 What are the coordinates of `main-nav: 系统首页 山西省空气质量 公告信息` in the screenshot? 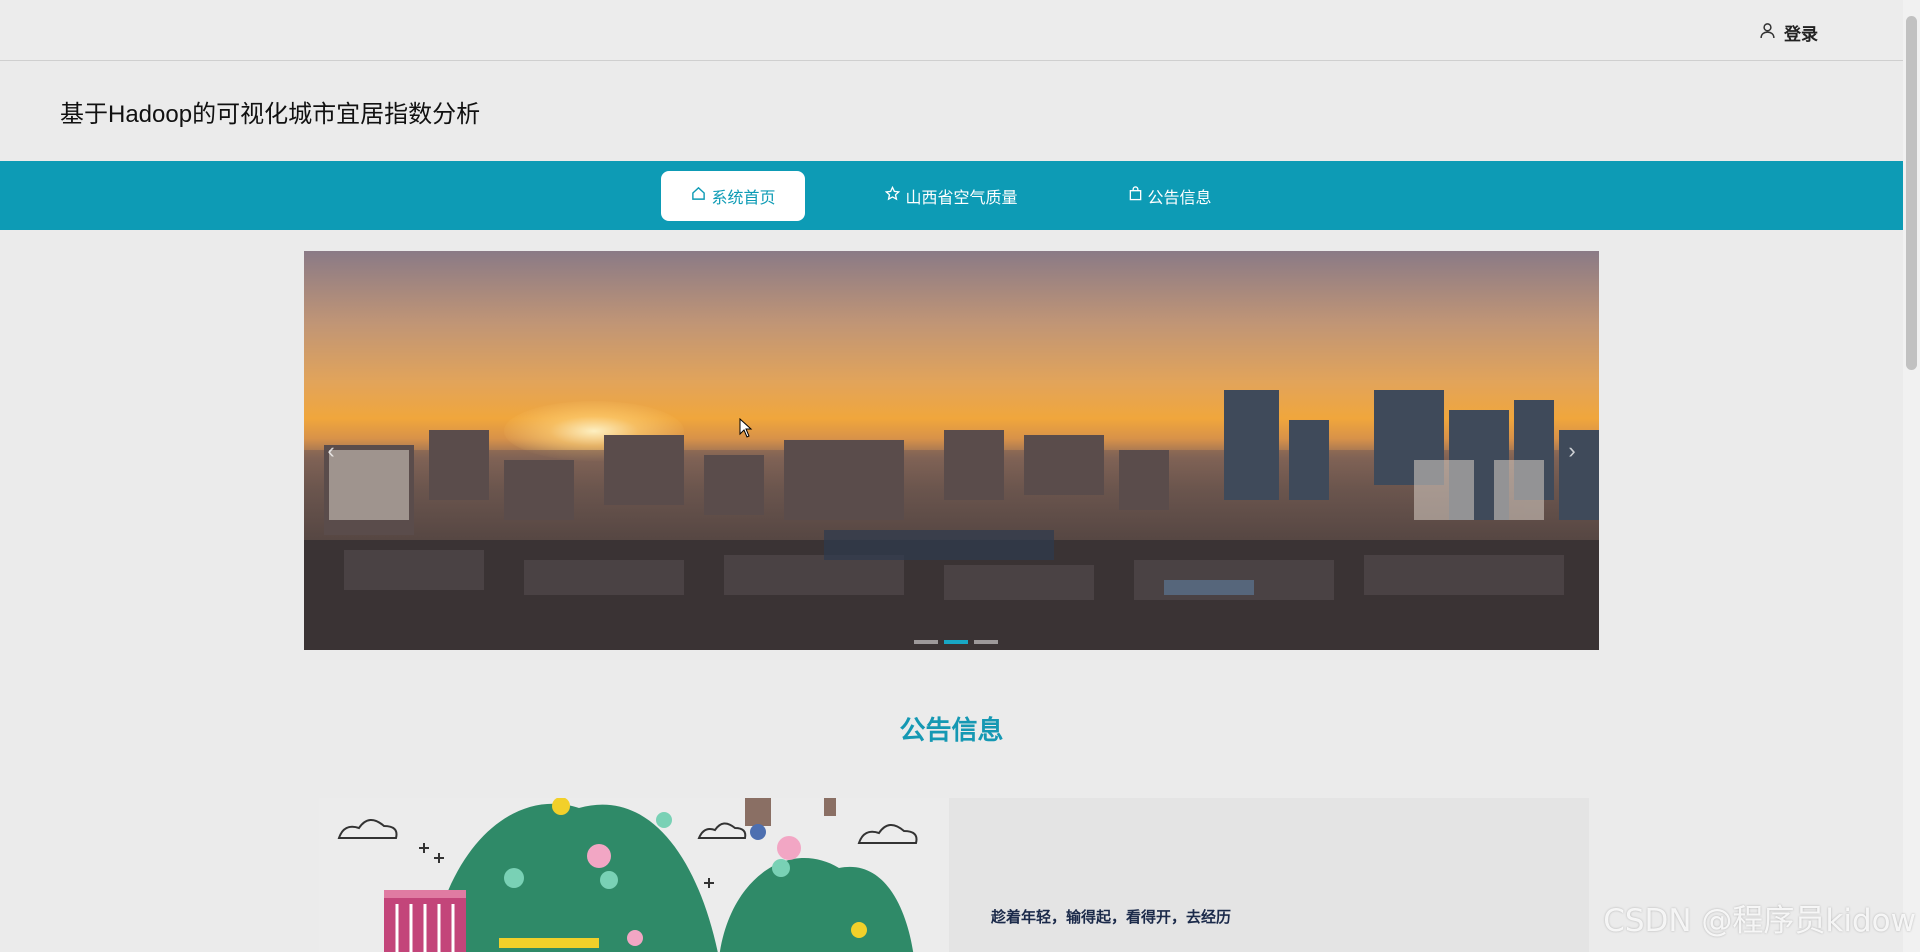 It's located at (951, 195).